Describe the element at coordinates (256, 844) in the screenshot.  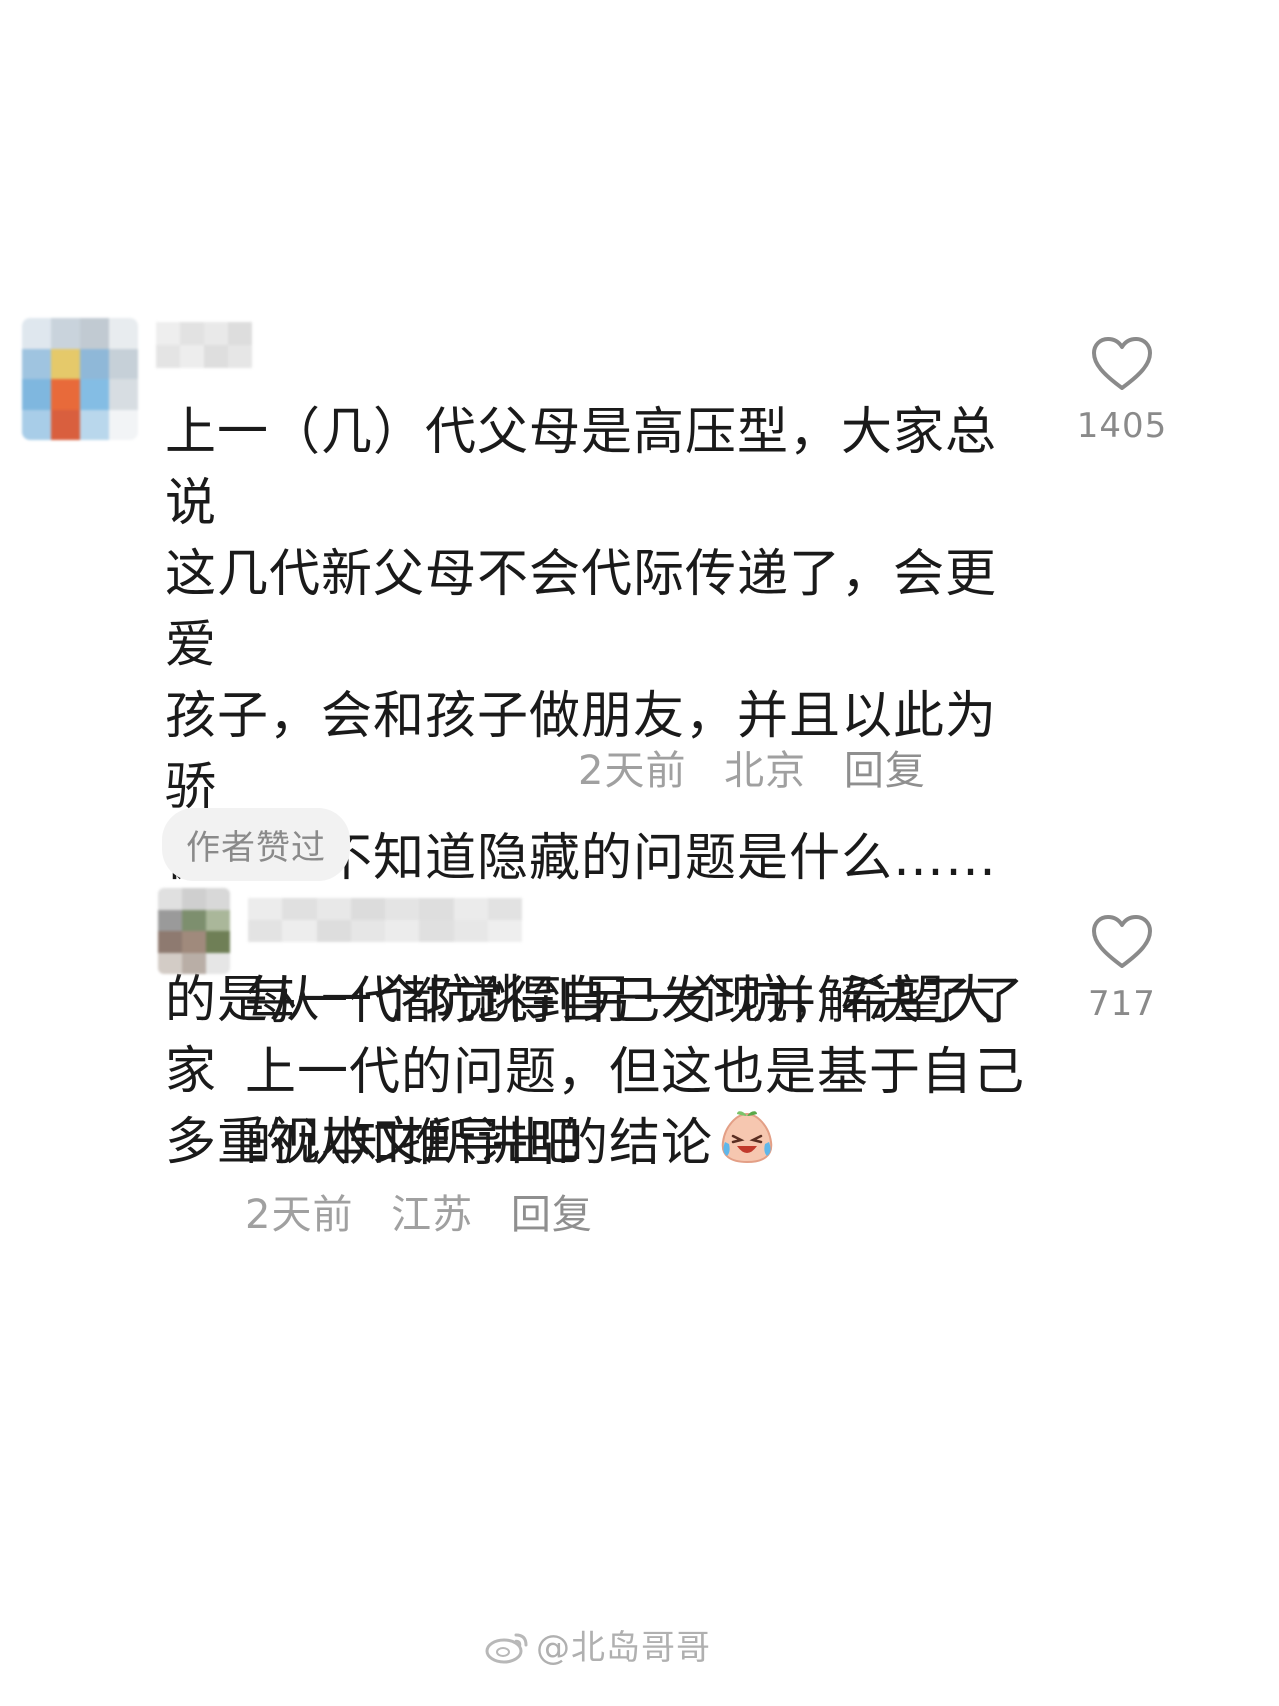
I see `author-liked-badge: 作者赞过` at that location.